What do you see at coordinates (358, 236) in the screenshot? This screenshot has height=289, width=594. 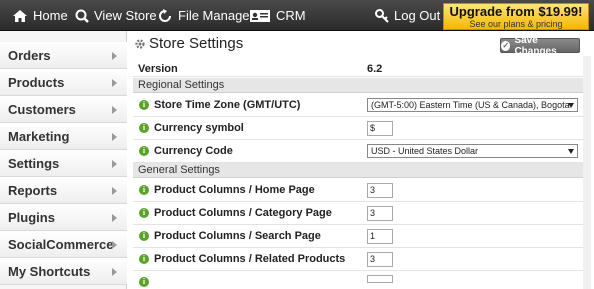 I see `product-columns-search-row: i Product Columns / Search Page 1` at bounding box center [358, 236].